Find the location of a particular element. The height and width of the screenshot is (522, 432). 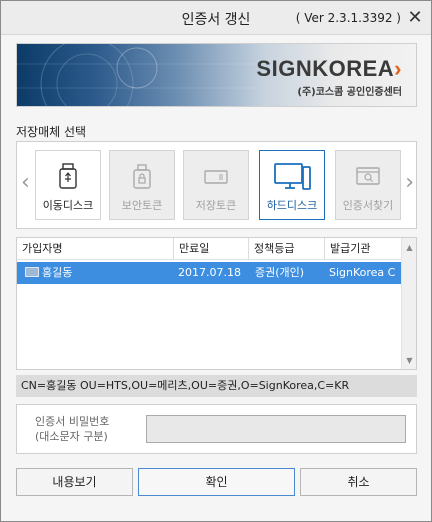

chevron-left-icon: ‹ is located at coordinates (25, 182).